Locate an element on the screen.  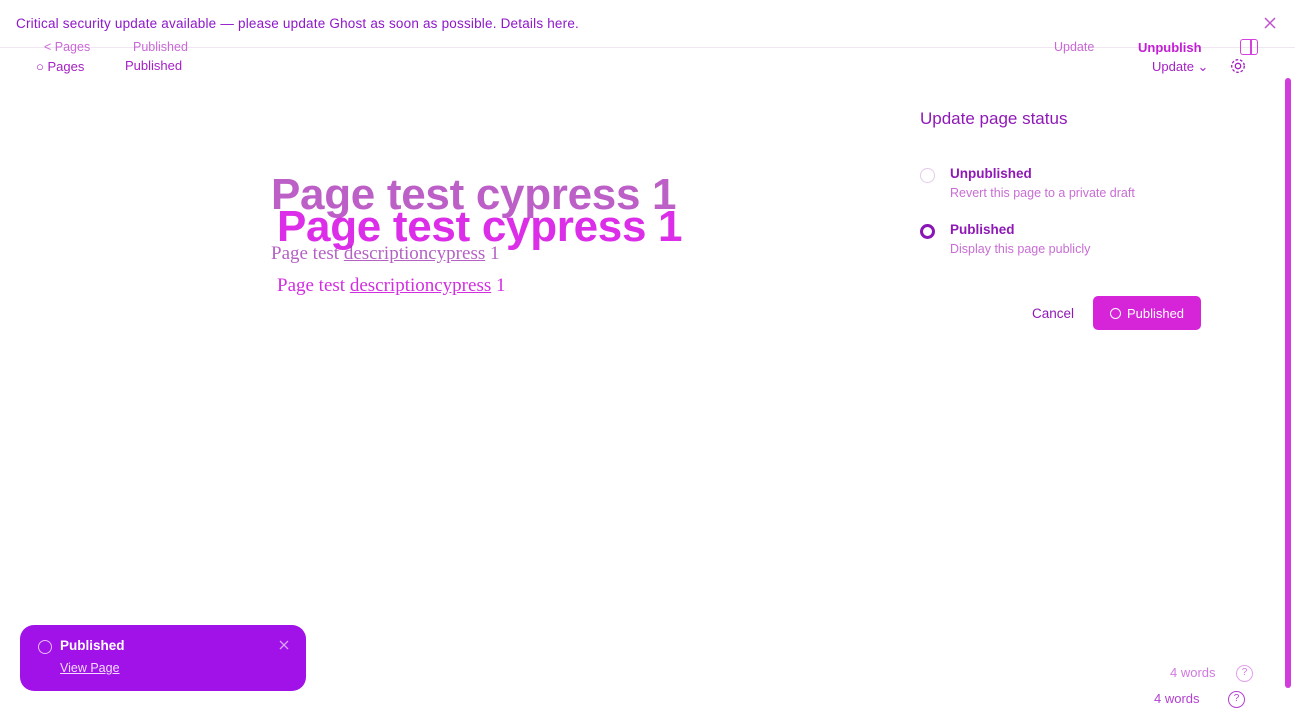
page-status-label: Published is located at coordinates (154, 65).